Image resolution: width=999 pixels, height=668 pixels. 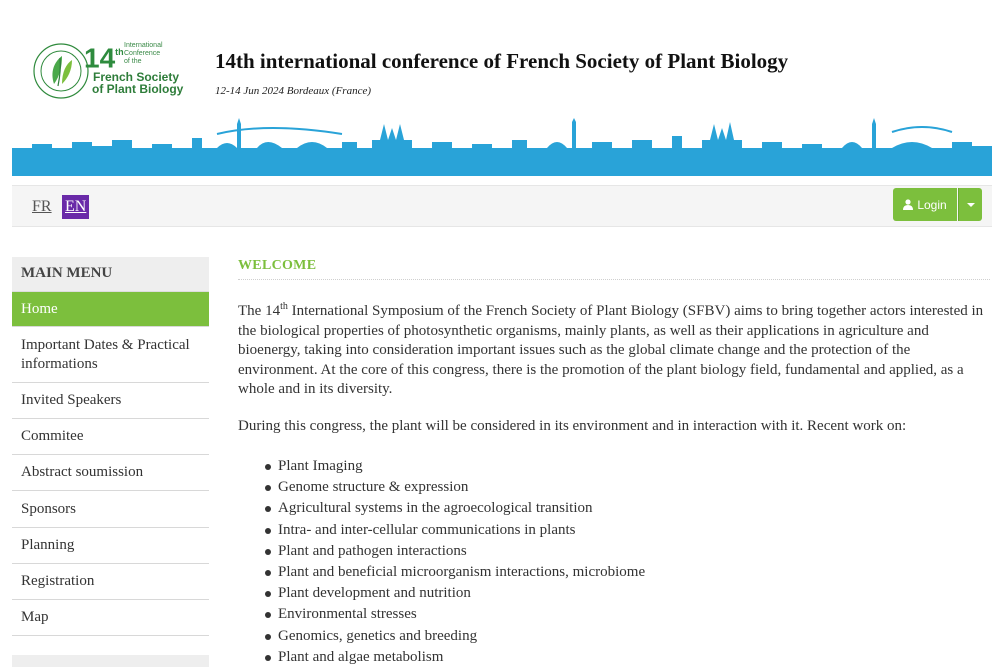 I want to click on language-en-link: EN, so click(x=76, y=207).